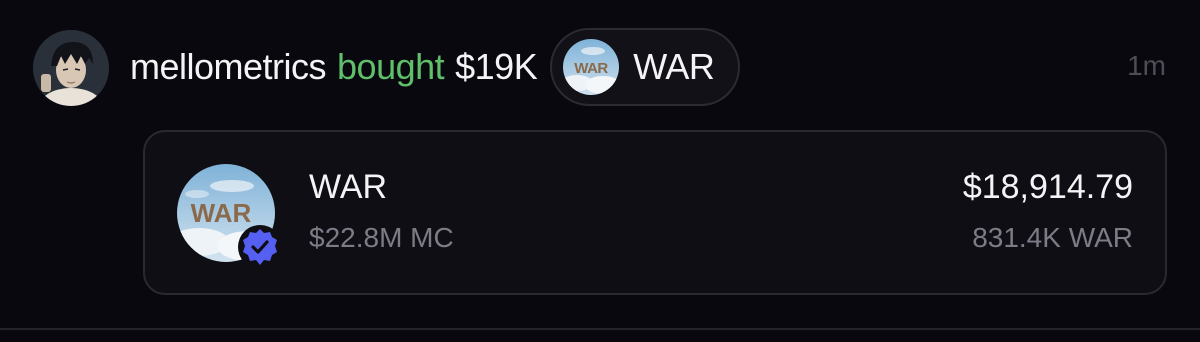 Image resolution: width=1200 pixels, height=342 pixels. Describe the element at coordinates (496, 66) in the screenshot. I see `trade-amount: $19K` at that location.